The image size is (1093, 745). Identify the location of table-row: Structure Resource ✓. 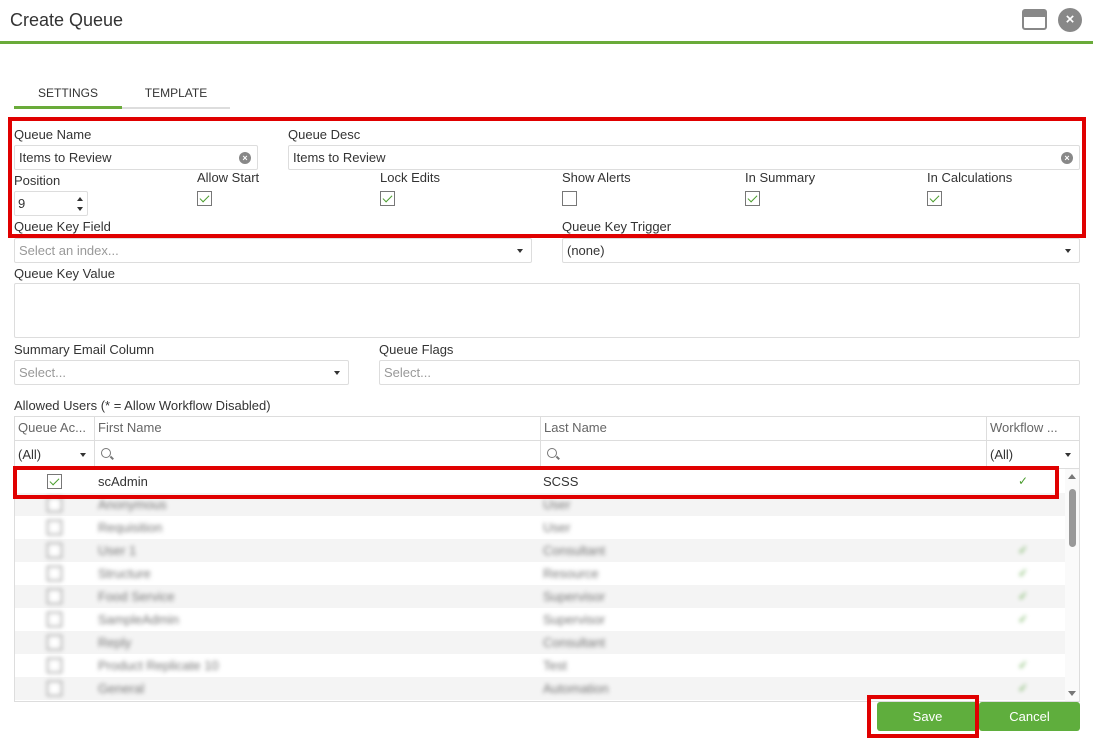
(540, 573).